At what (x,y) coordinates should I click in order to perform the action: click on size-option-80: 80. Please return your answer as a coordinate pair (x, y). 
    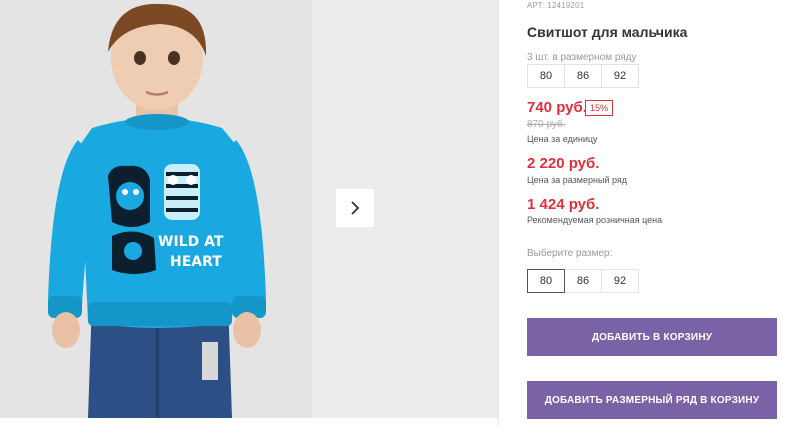
    Looking at the image, I should click on (546, 281).